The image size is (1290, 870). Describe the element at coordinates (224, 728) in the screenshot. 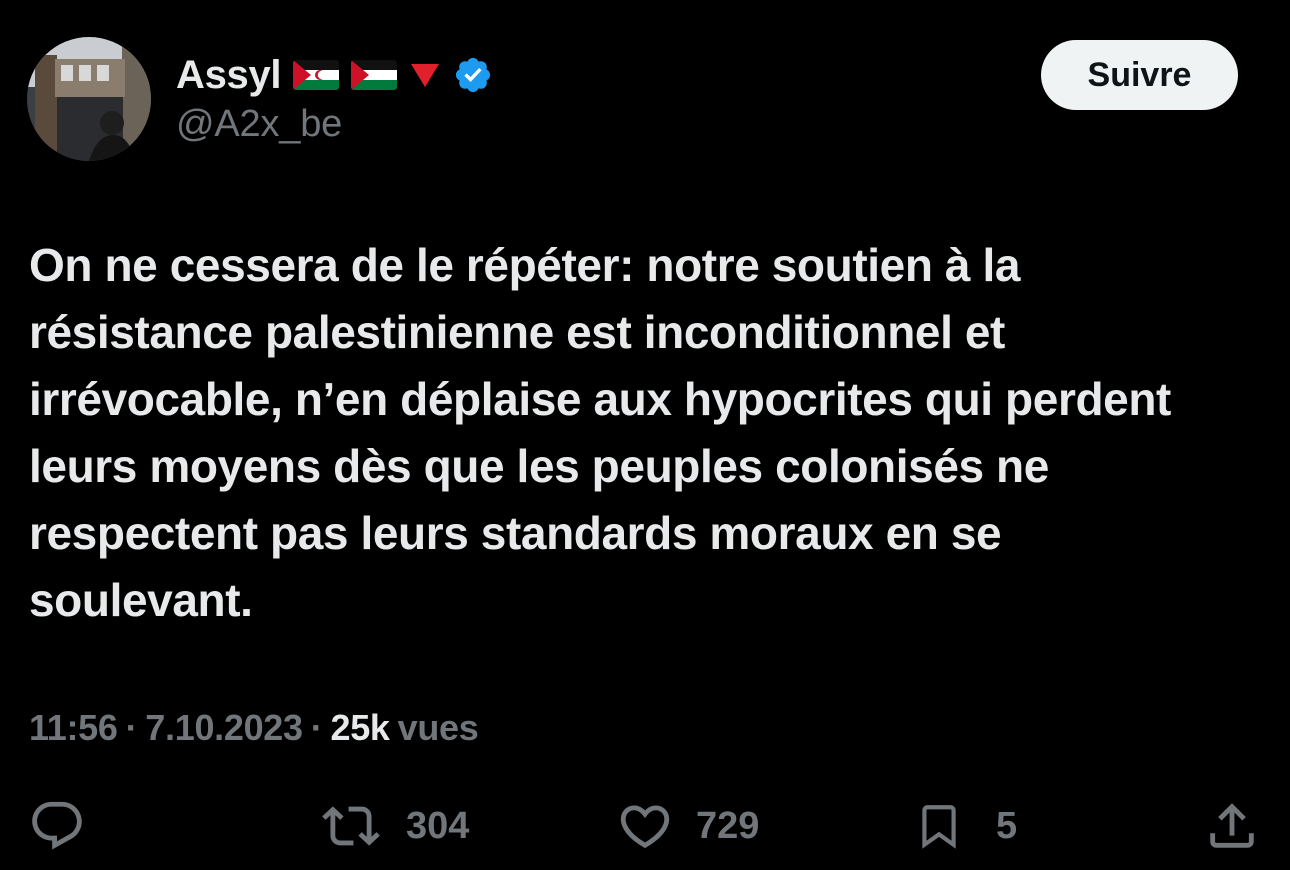

I see `tweet-date: 7.10.2023` at that location.